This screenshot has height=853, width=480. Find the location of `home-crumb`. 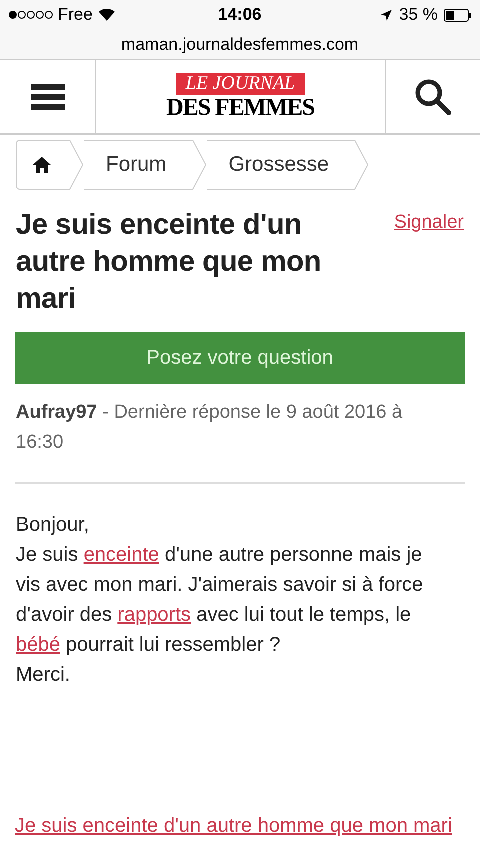

home-crumb is located at coordinates (41, 165).